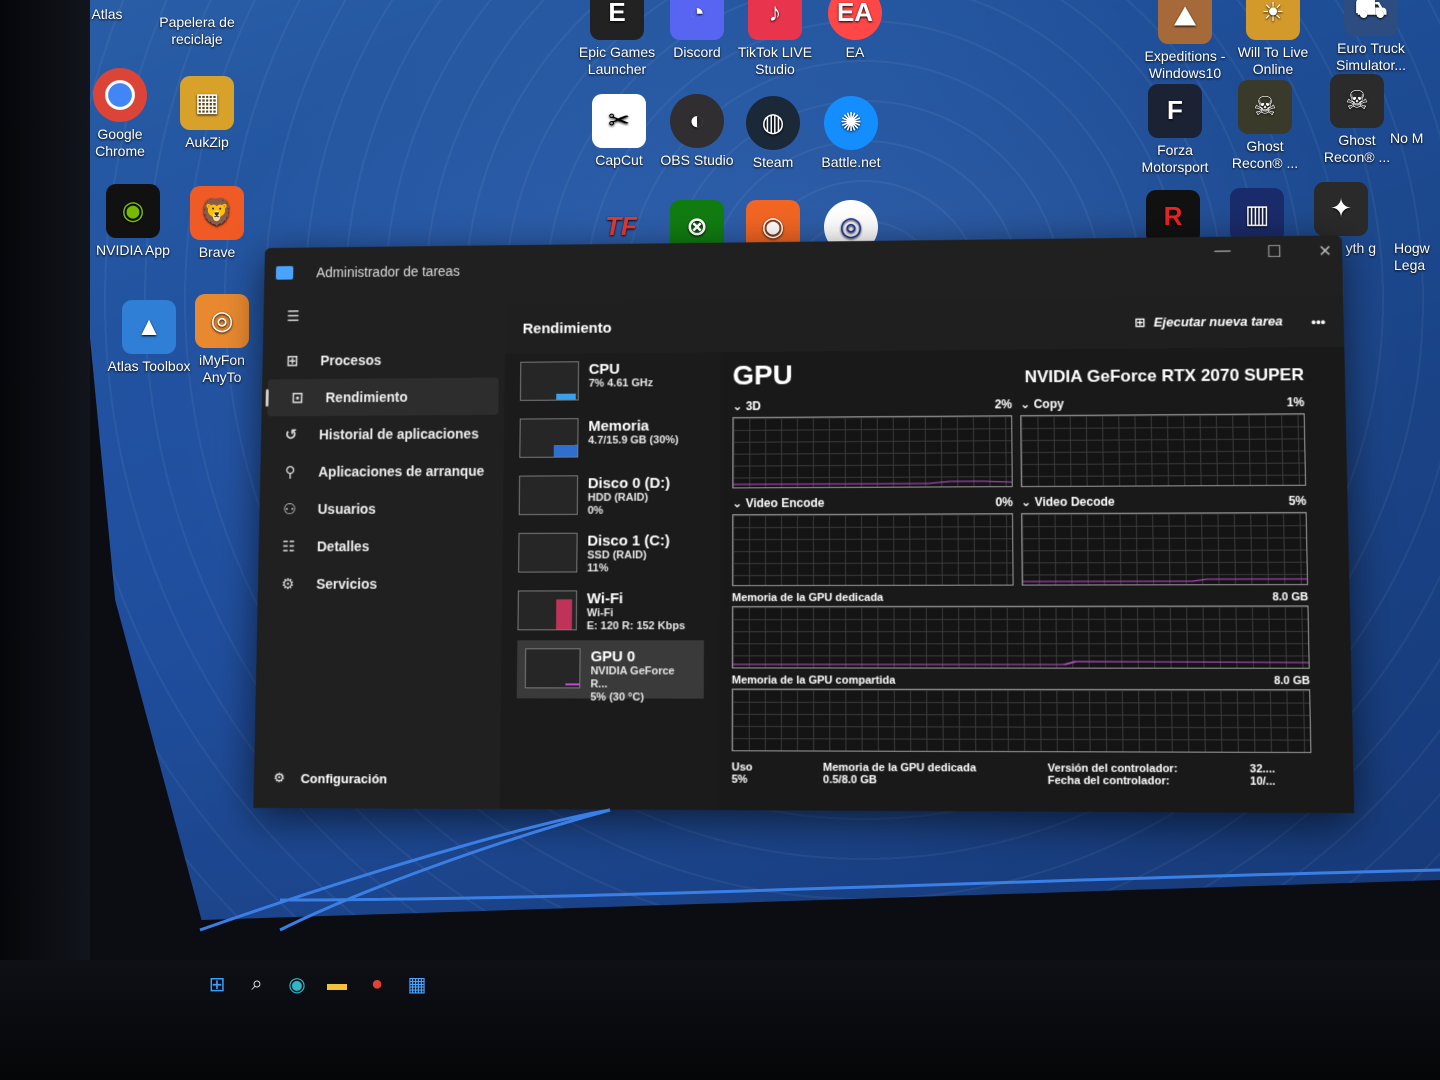 The height and width of the screenshot is (1080, 1440). I want to click on cpu-thumbnail-graph, so click(549, 381).